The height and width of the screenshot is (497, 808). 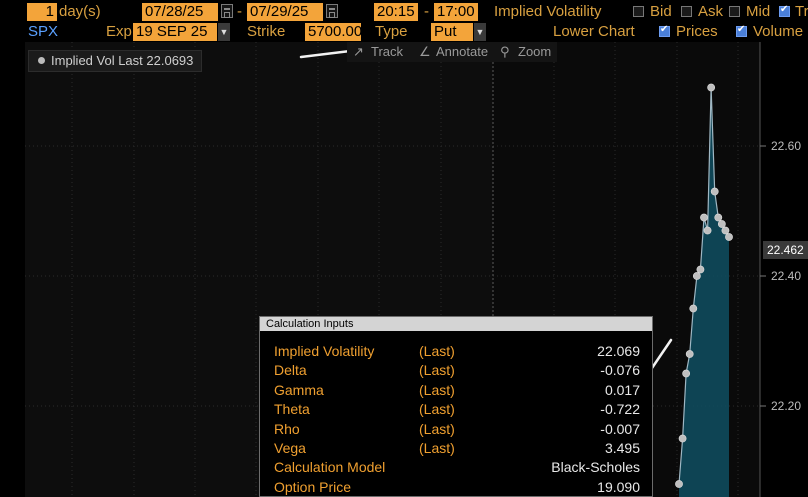 I want to click on end-time-input: 17:00, so click(x=456, y=12).